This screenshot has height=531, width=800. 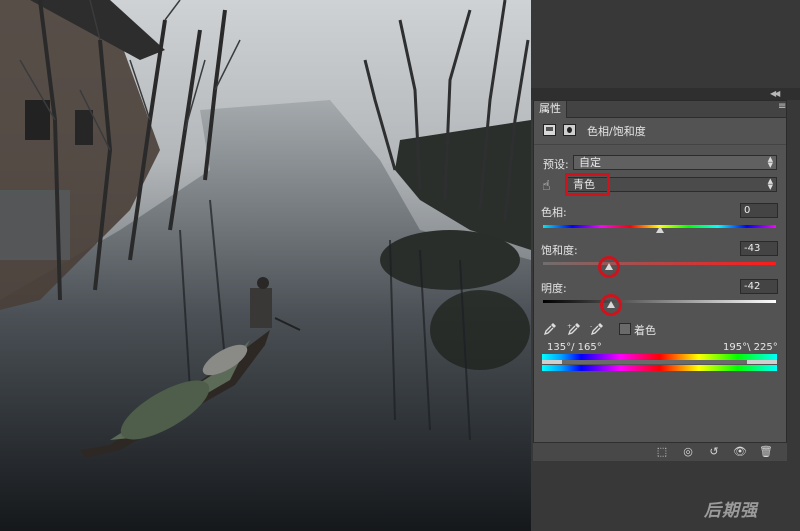 What do you see at coordinates (610, 305) in the screenshot?
I see `lightness-thumb-highlight` at bounding box center [610, 305].